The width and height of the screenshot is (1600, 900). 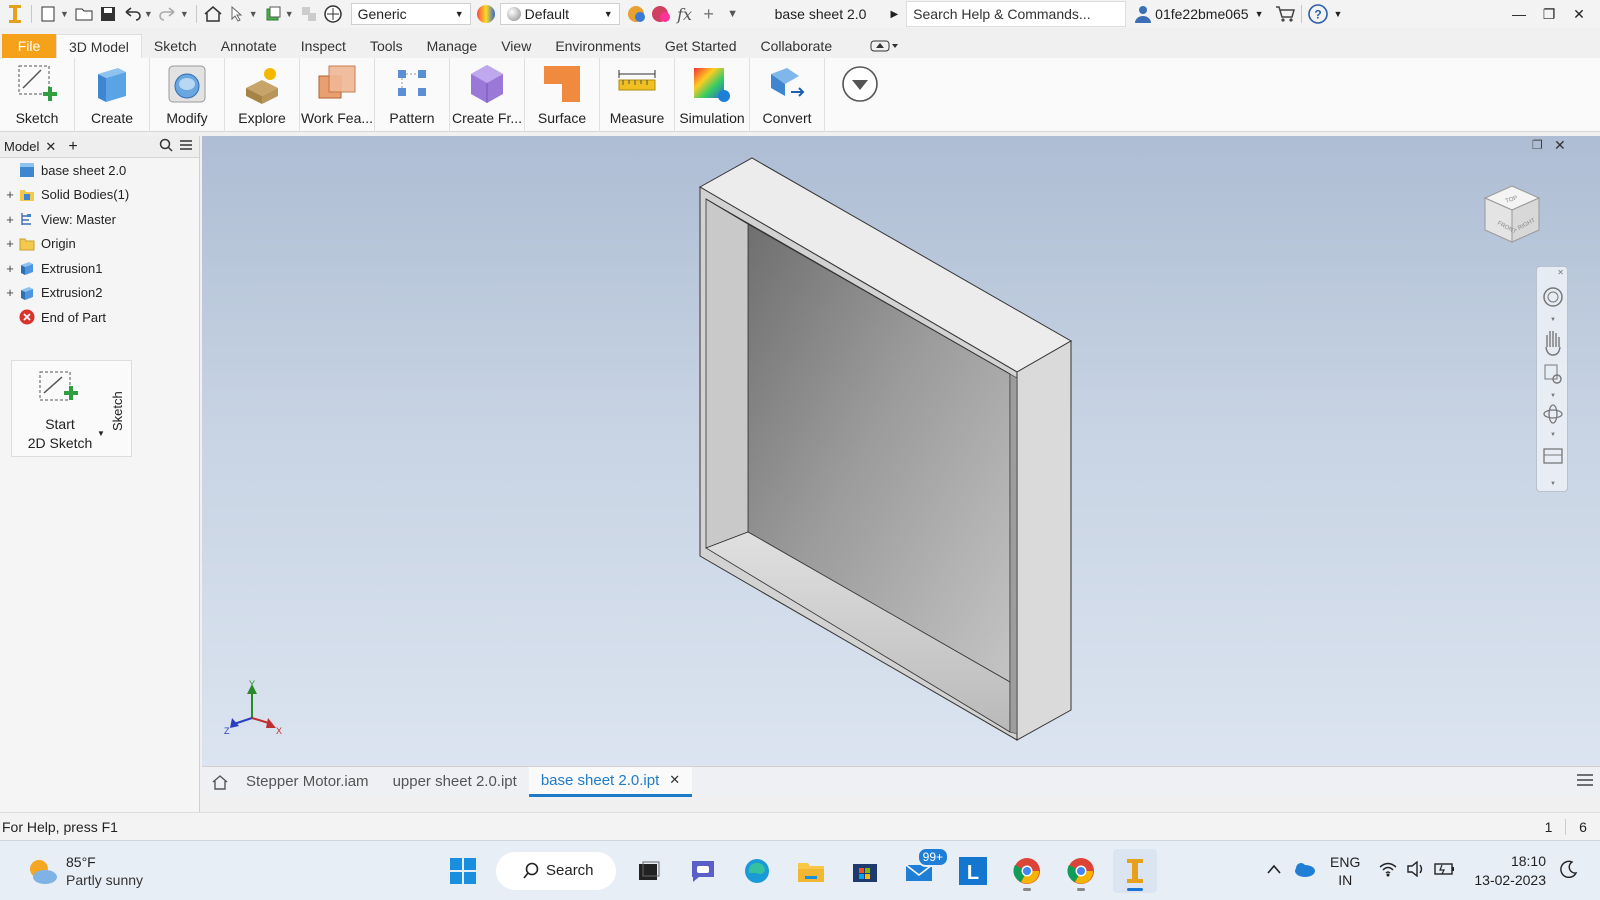 What do you see at coordinates (99, 195) in the screenshot?
I see `tree-item-solid-bodies-1: + Solid Bodies(1)` at bounding box center [99, 195].